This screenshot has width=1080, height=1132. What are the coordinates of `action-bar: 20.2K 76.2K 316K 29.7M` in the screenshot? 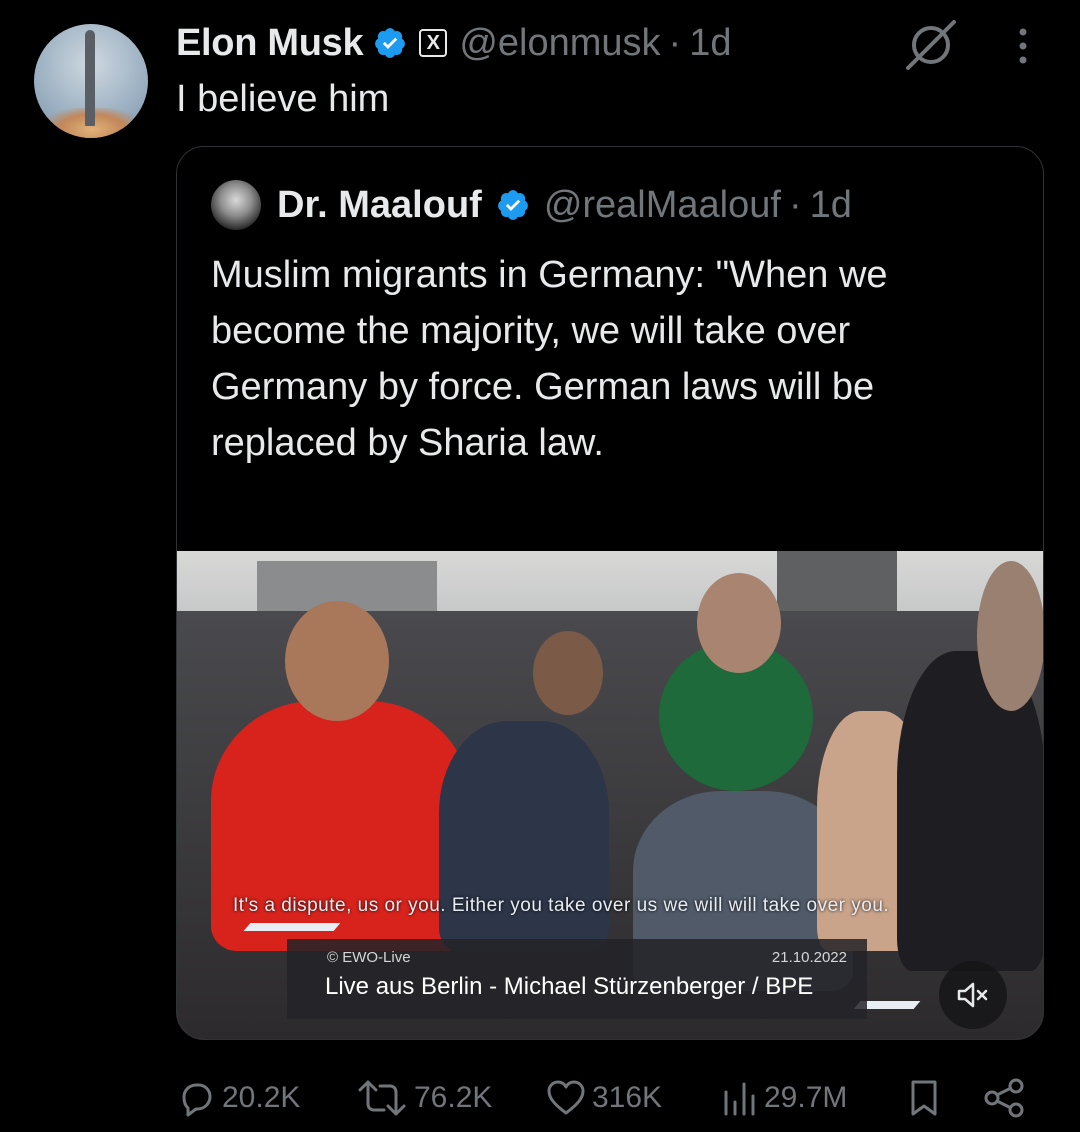 It's located at (611, 1098).